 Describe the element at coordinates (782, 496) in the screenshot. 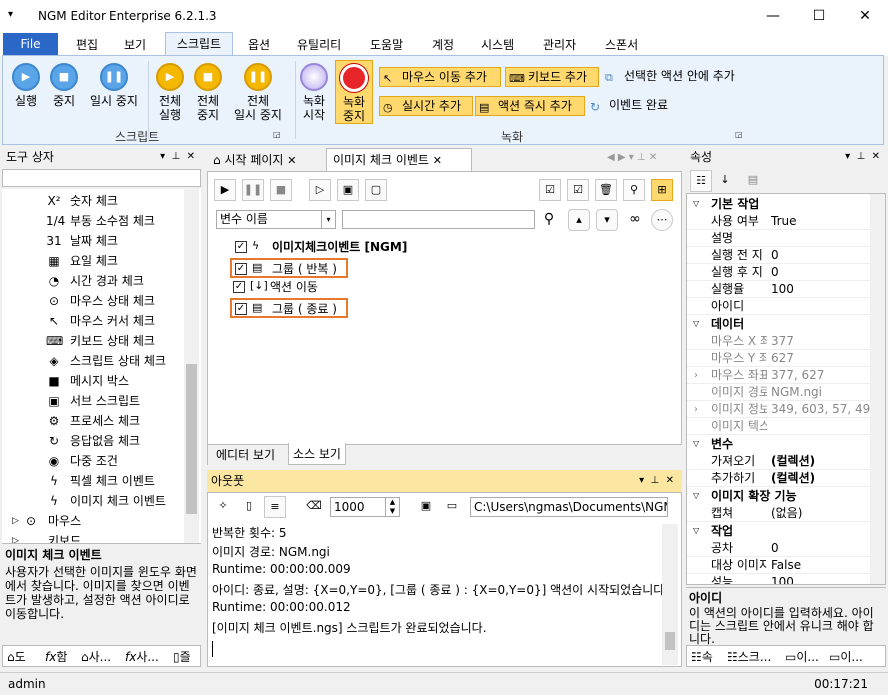

I see `property-category: ▽ 이미지 확장 기능` at that location.